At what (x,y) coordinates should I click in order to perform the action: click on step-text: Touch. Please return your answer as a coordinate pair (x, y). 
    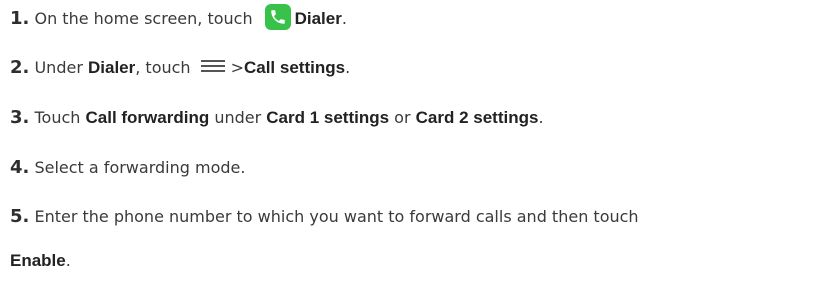
    Looking at the image, I should click on (57, 117).